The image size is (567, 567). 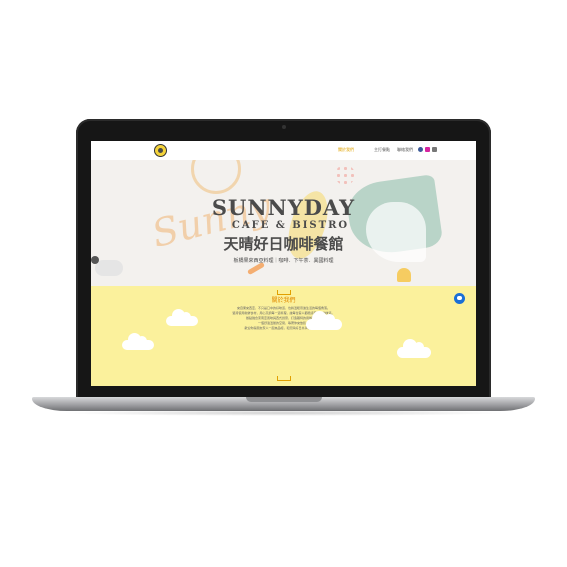 I want to click on laptop-shadow, so click(x=283, y=413).